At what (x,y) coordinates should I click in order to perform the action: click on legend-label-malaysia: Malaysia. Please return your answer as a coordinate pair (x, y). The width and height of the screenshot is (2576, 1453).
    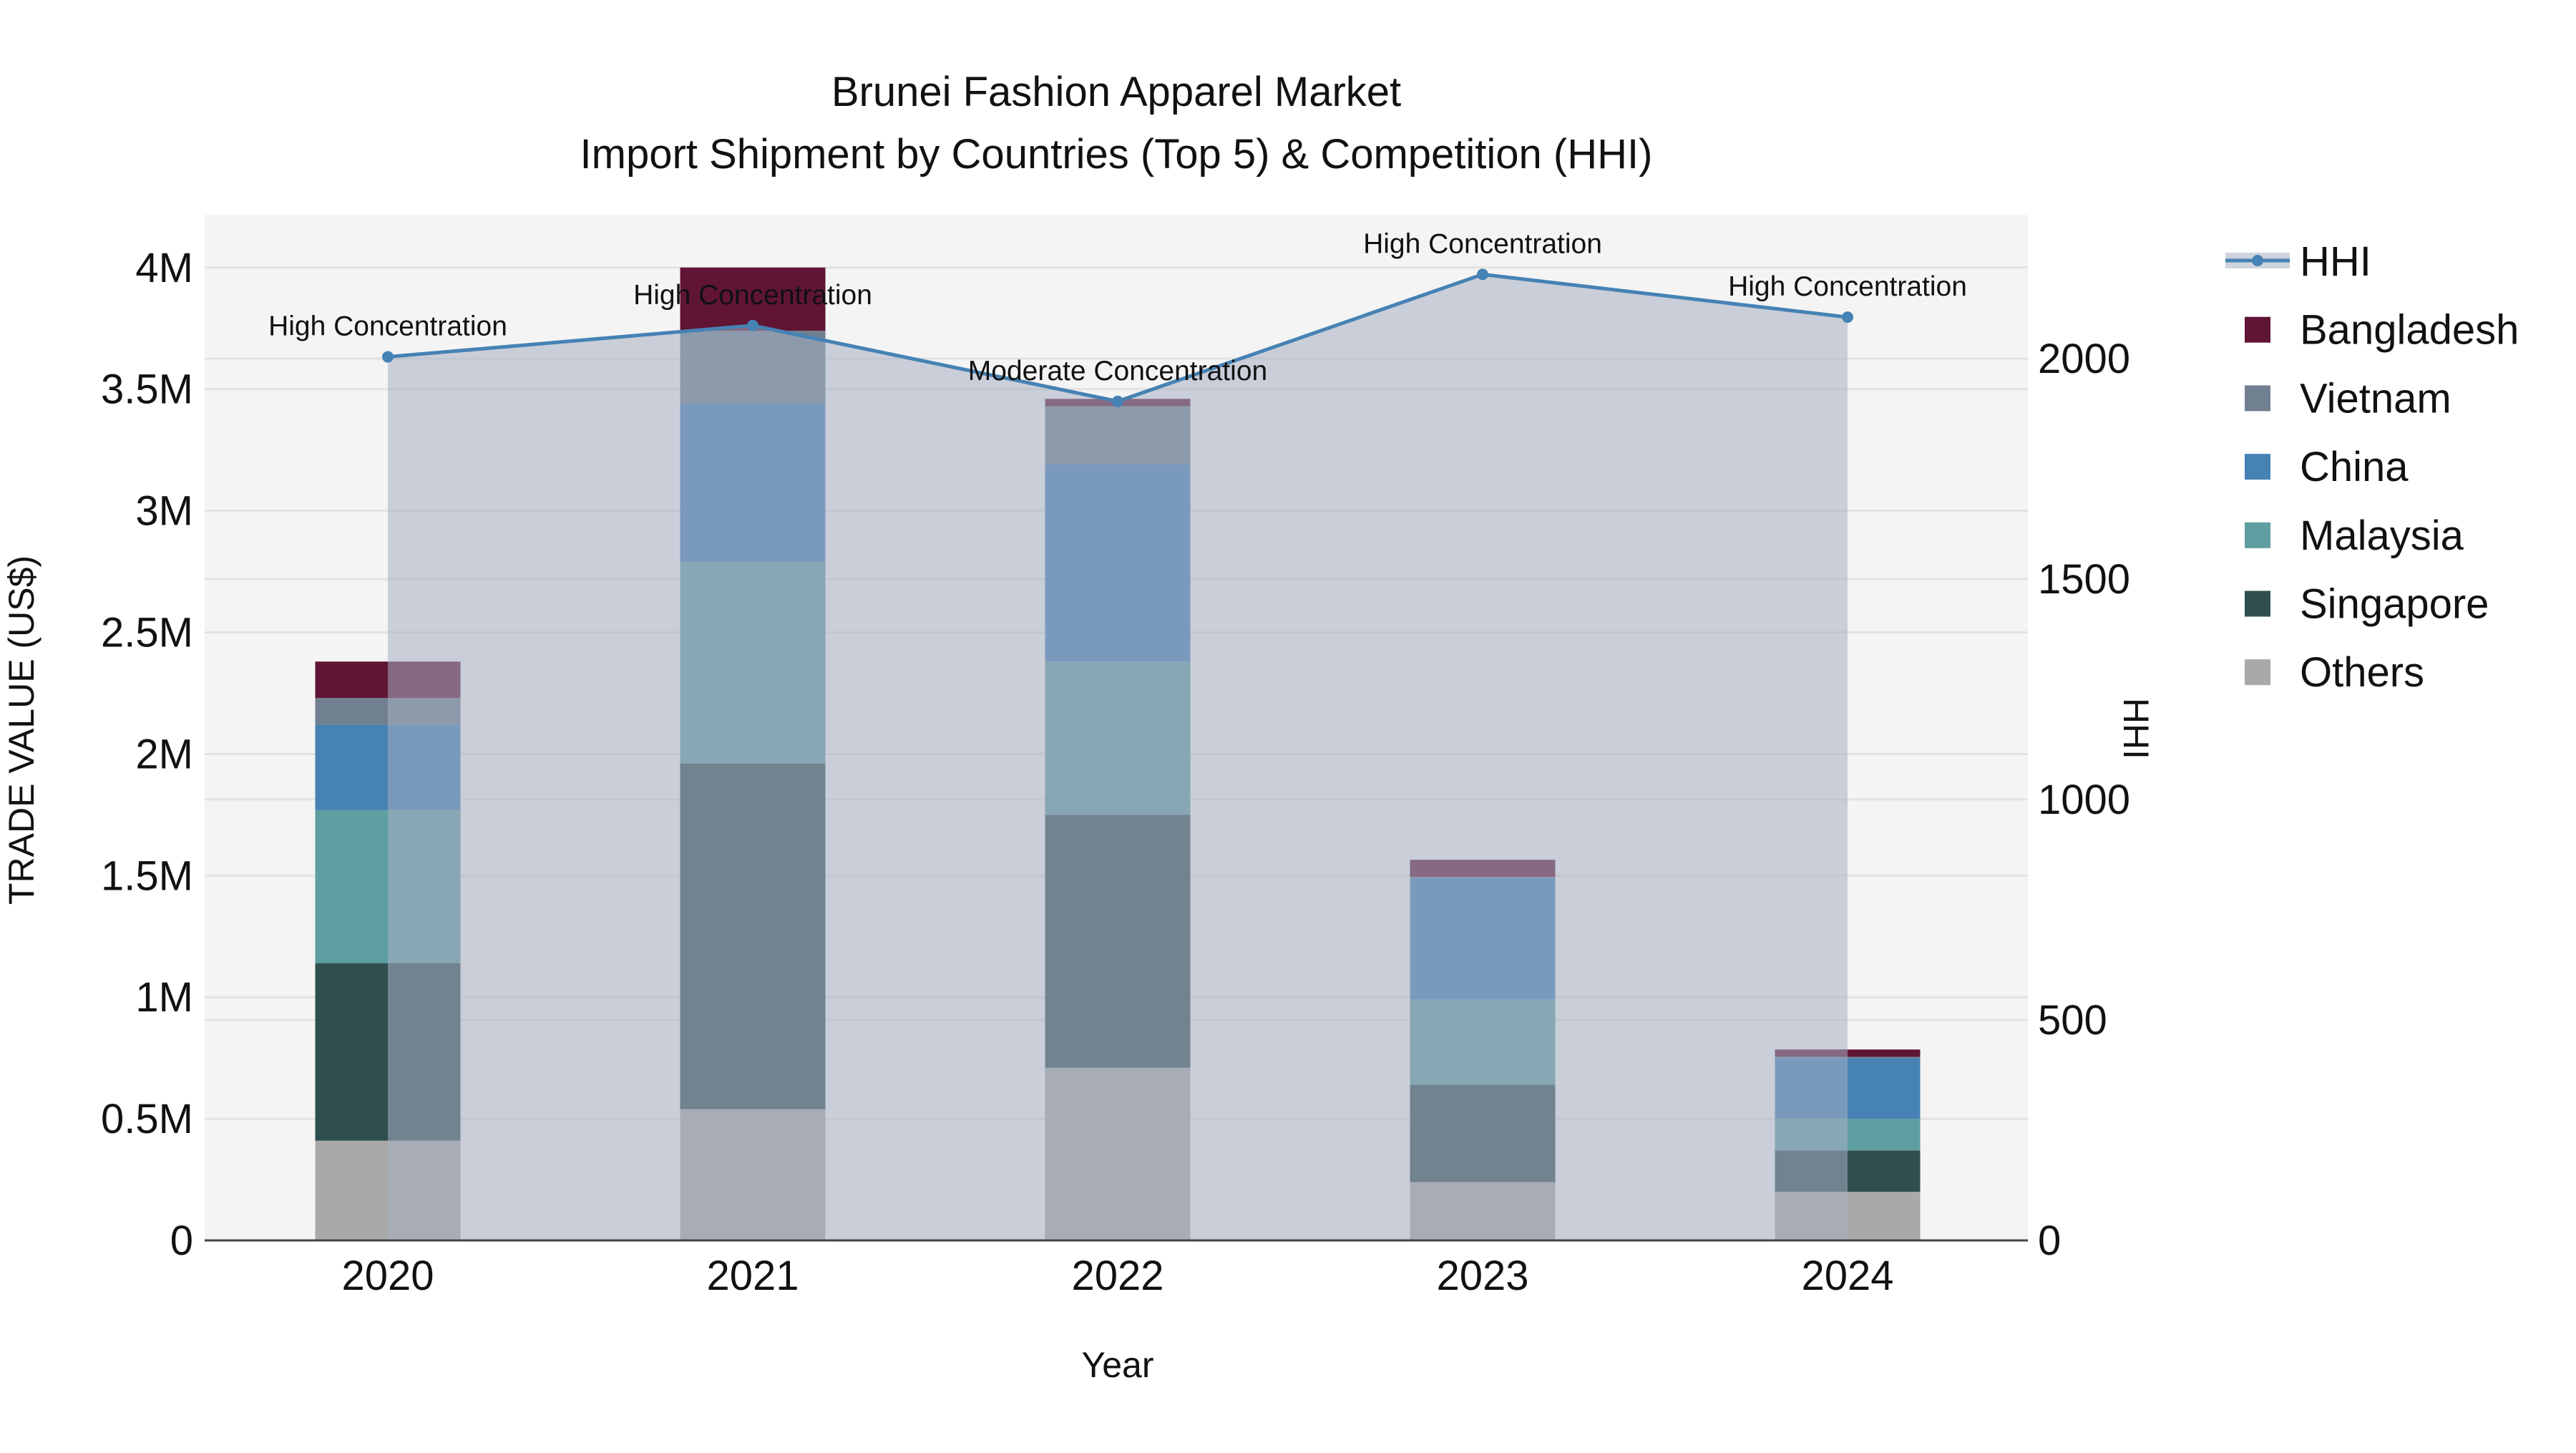
    Looking at the image, I should click on (2382, 535).